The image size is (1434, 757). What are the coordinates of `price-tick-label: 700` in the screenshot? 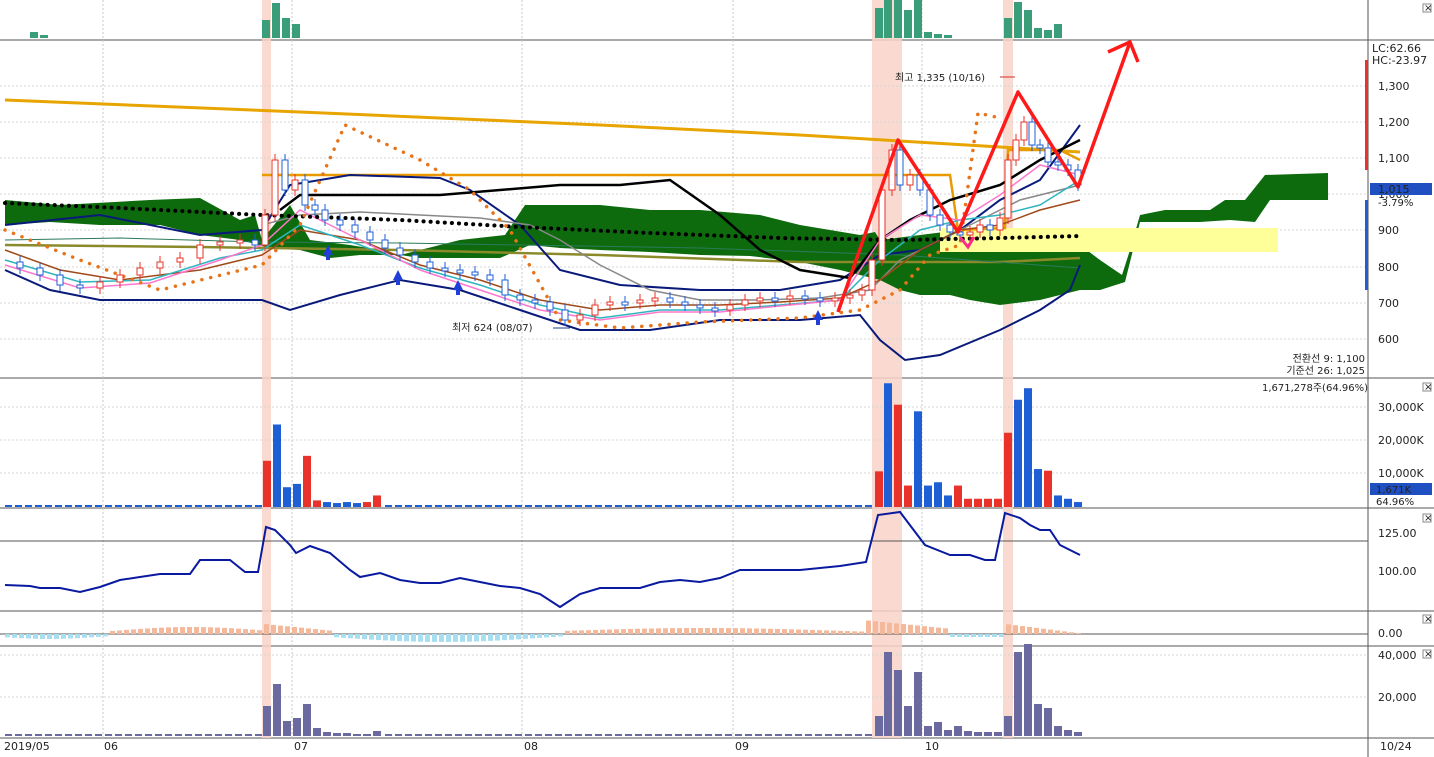 It's located at (1388, 303).